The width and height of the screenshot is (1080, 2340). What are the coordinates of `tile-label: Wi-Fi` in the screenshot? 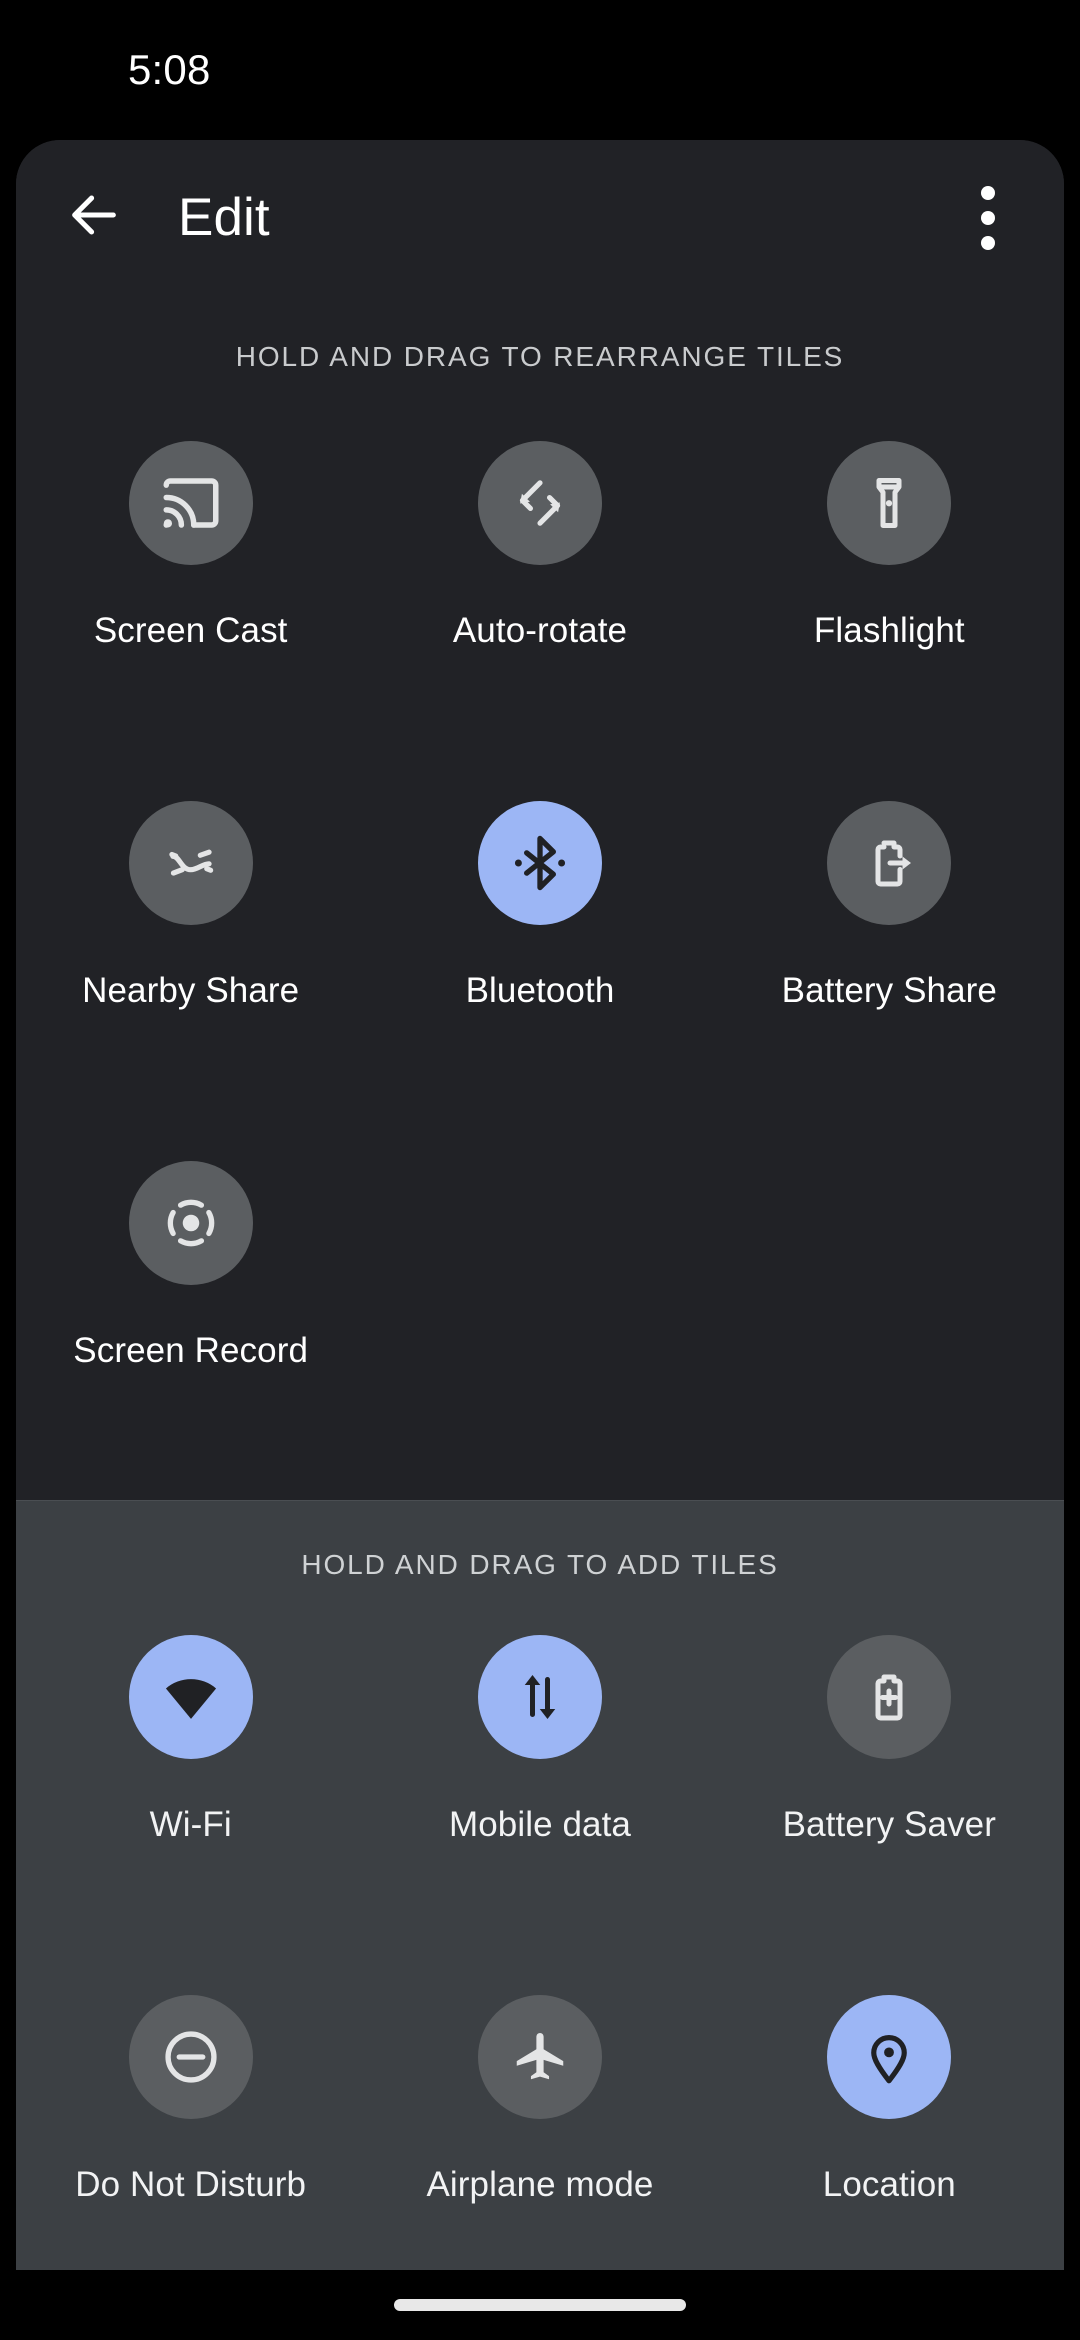 It's located at (190, 1824).